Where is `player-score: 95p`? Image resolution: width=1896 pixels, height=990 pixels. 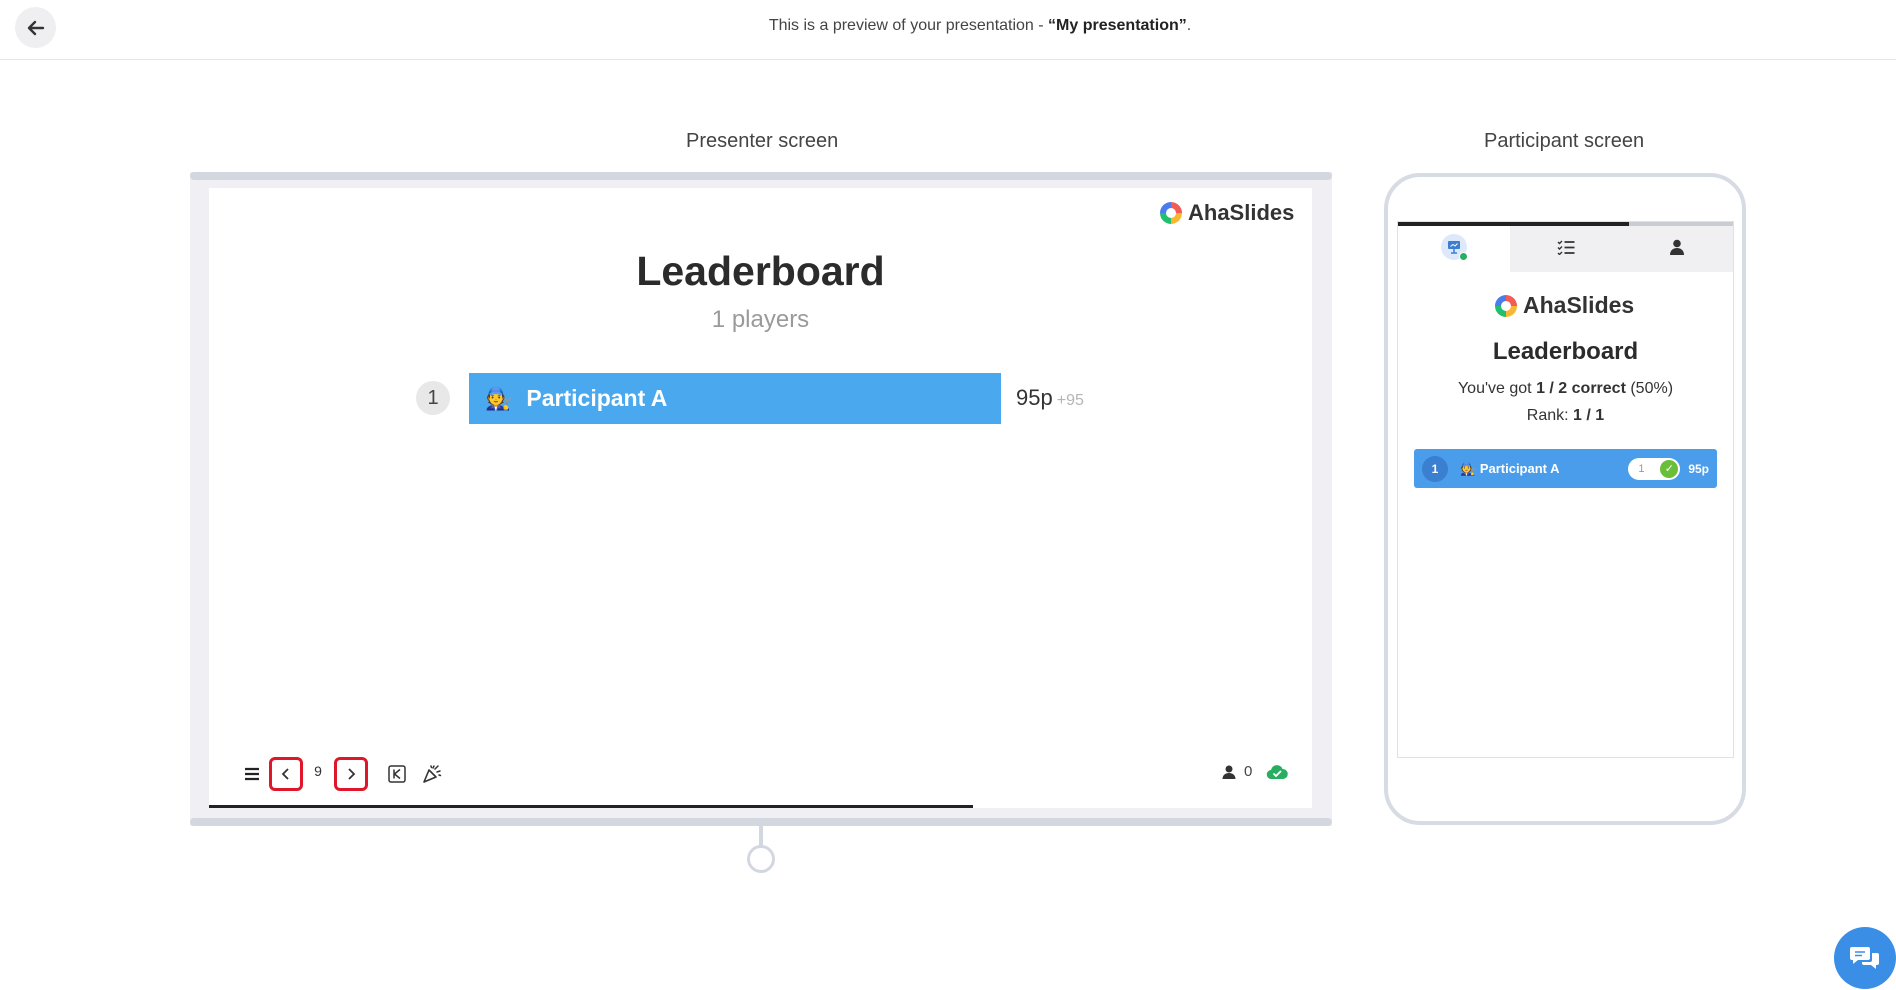
player-score: 95p is located at coordinates (1698, 468).